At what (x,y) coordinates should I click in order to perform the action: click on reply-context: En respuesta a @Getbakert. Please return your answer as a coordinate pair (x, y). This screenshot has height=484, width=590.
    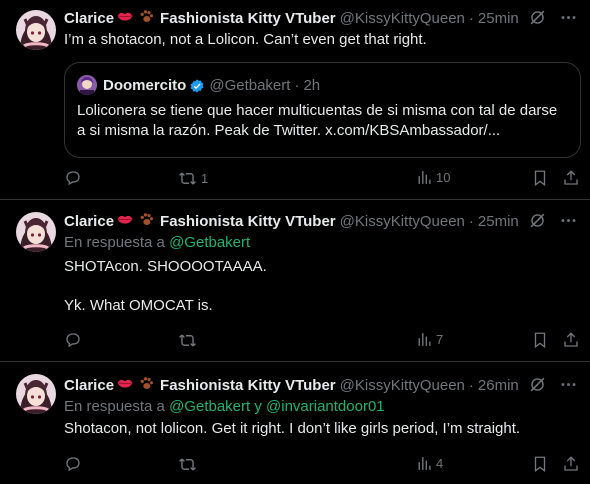
    Looking at the image, I should click on (321, 243).